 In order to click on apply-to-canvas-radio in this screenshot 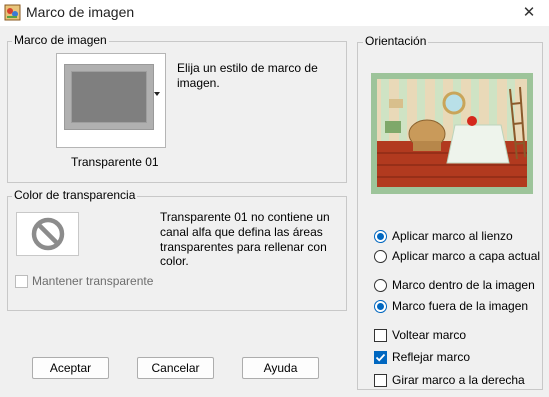, I will do `click(380, 236)`.